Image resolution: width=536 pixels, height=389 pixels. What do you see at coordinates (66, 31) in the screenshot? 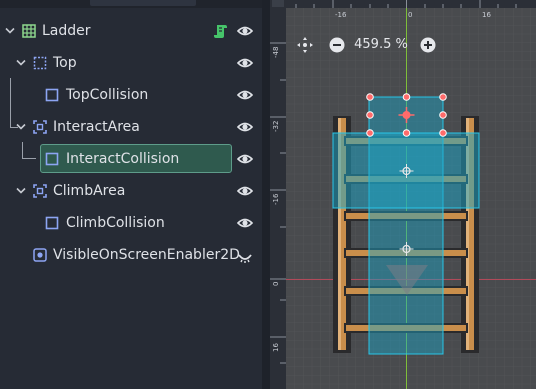
I see `tree-item-label: Ladder` at bounding box center [66, 31].